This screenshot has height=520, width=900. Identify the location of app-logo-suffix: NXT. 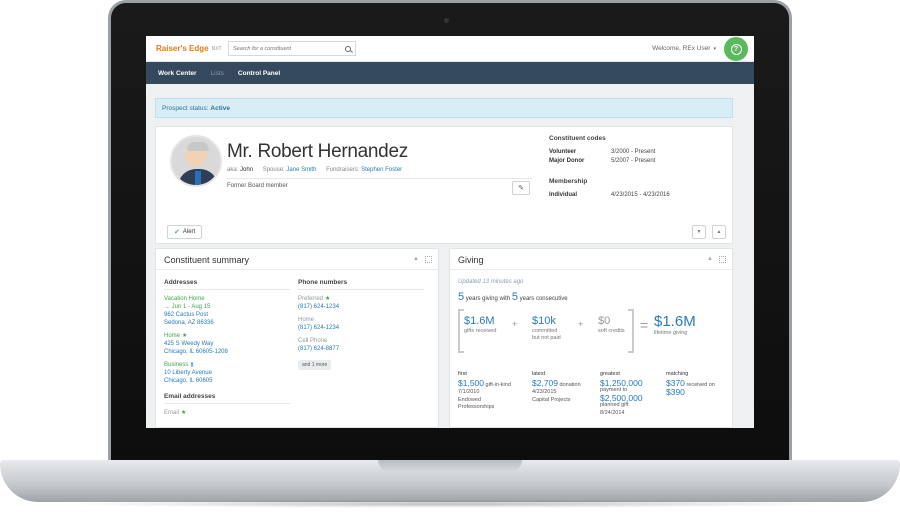
(216, 48).